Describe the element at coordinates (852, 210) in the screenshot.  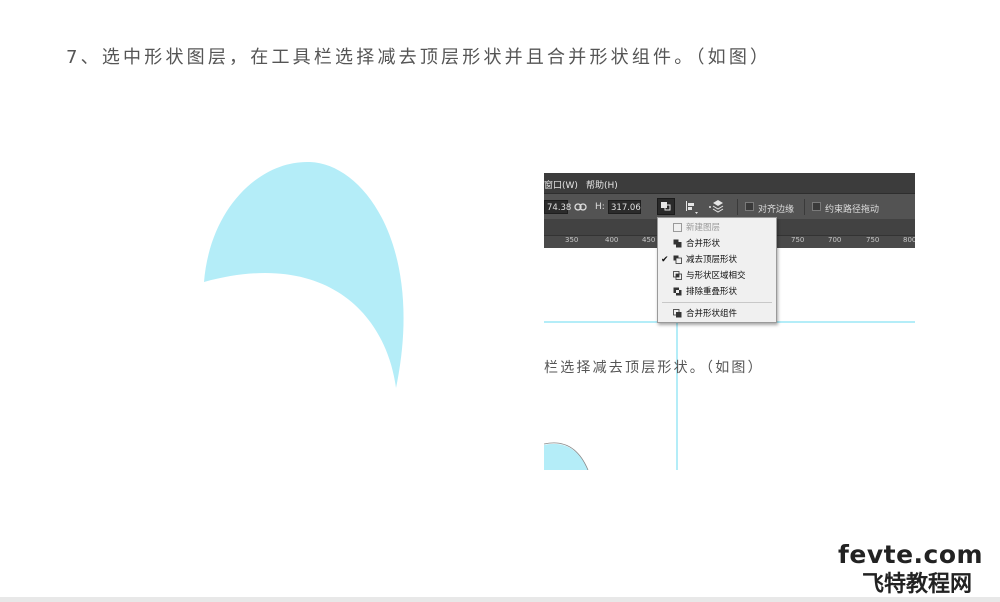
I see `constrain-path-label: 约束路径拖动` at that location.